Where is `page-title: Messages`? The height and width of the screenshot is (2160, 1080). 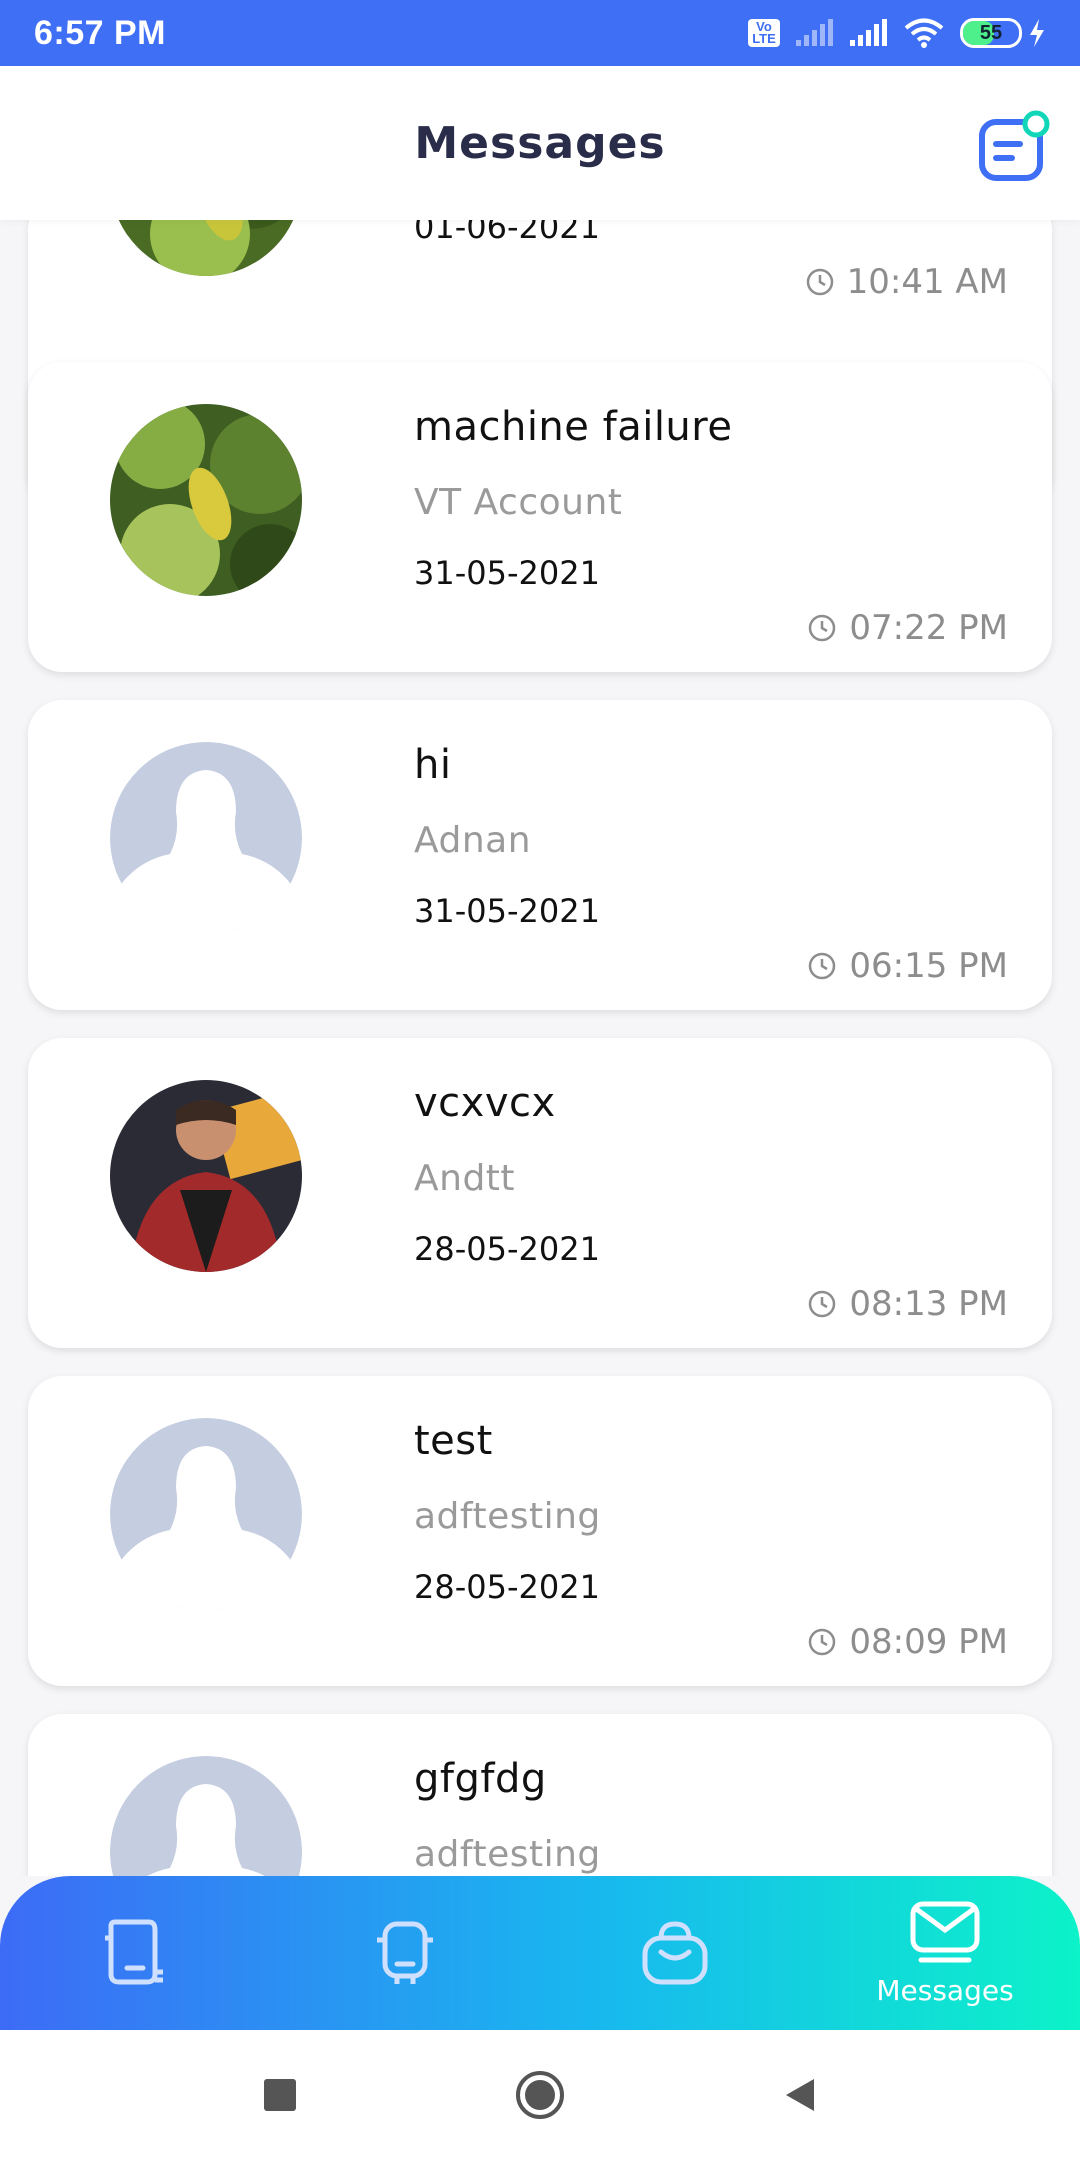 page-title: Messages is located at coordinates (540, 143).